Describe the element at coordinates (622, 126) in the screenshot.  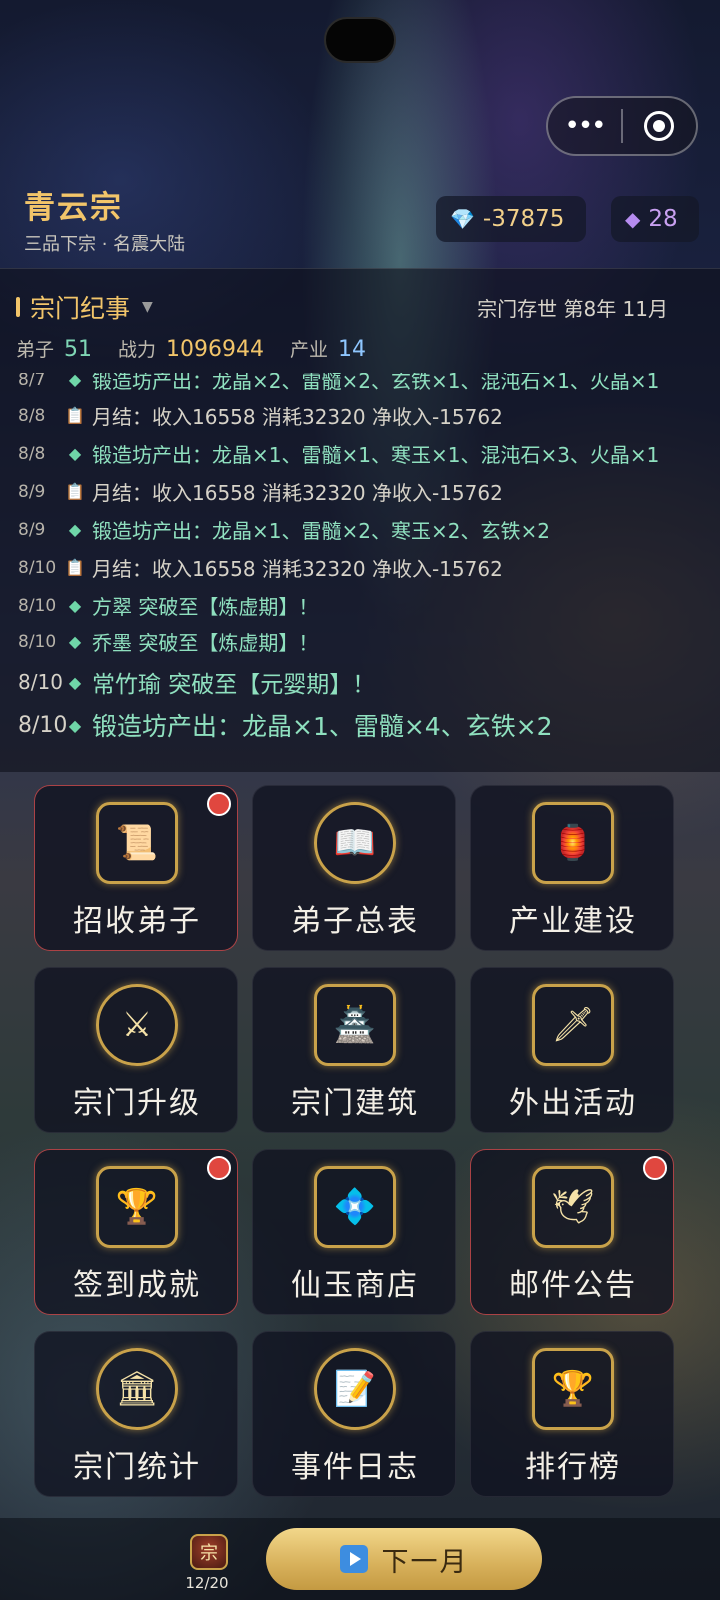
I see `mini-program-capsule: •••` at that location.